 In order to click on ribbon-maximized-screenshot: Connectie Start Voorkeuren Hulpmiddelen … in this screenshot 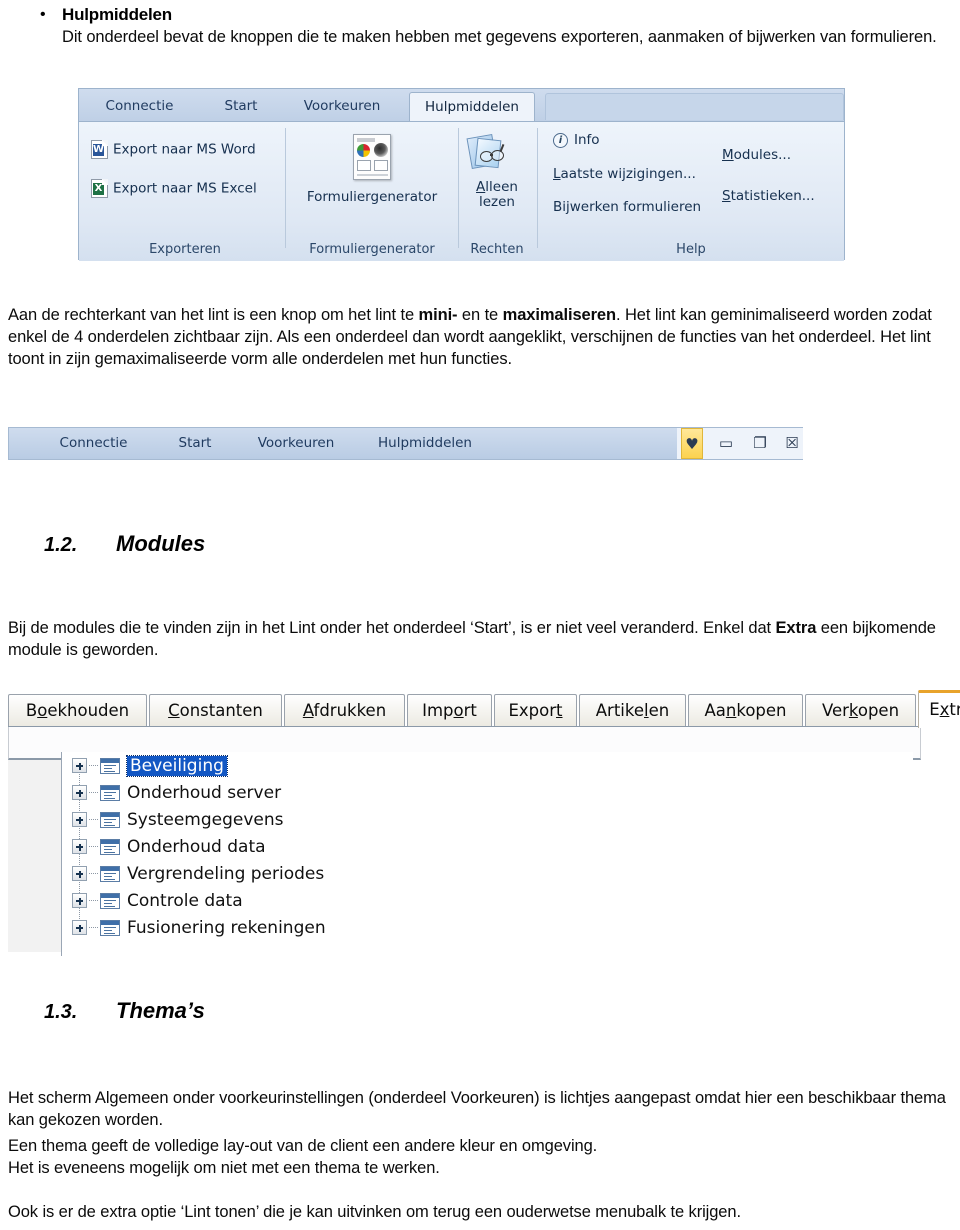, I will do `click(461, 174)`.